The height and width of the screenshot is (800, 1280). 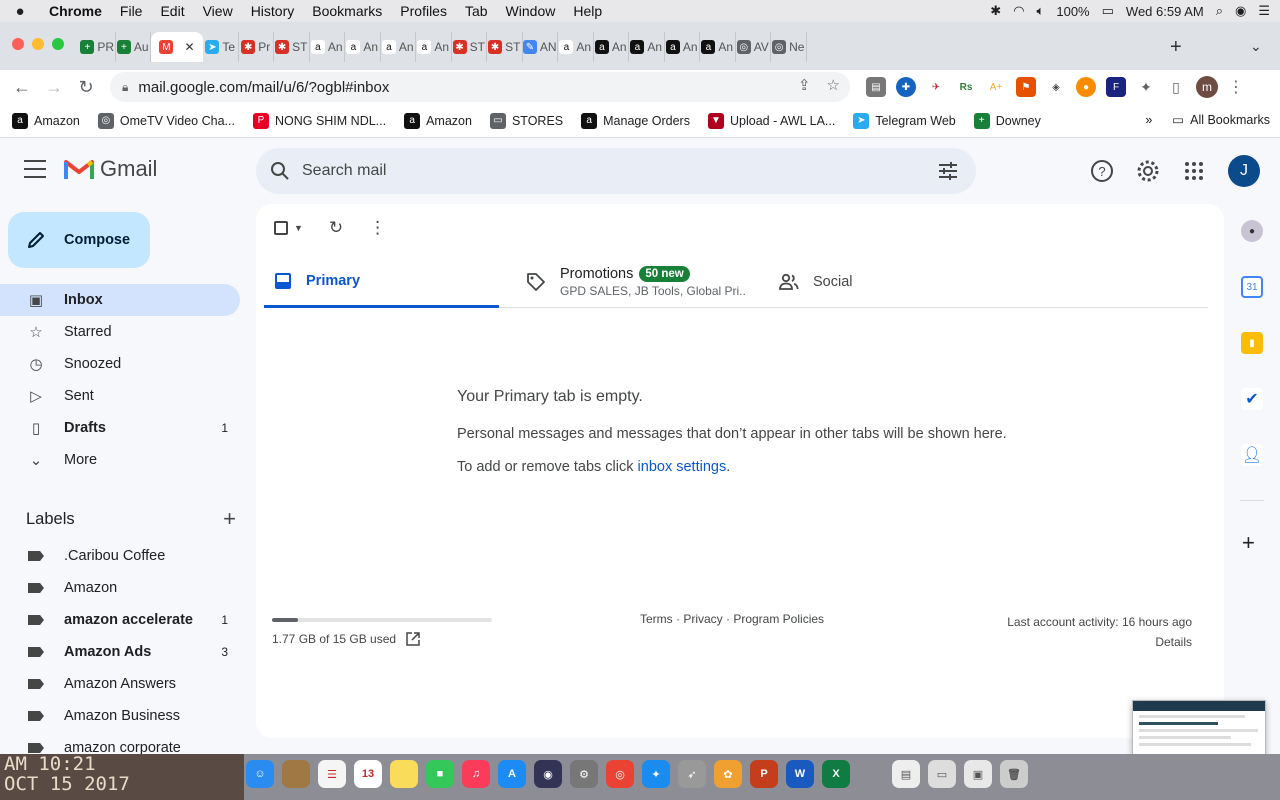 What do you see at coordinates (440, 774) in the screenshot?
I see `dock-facetime-icon: ■` at bounding box center [440, 774].